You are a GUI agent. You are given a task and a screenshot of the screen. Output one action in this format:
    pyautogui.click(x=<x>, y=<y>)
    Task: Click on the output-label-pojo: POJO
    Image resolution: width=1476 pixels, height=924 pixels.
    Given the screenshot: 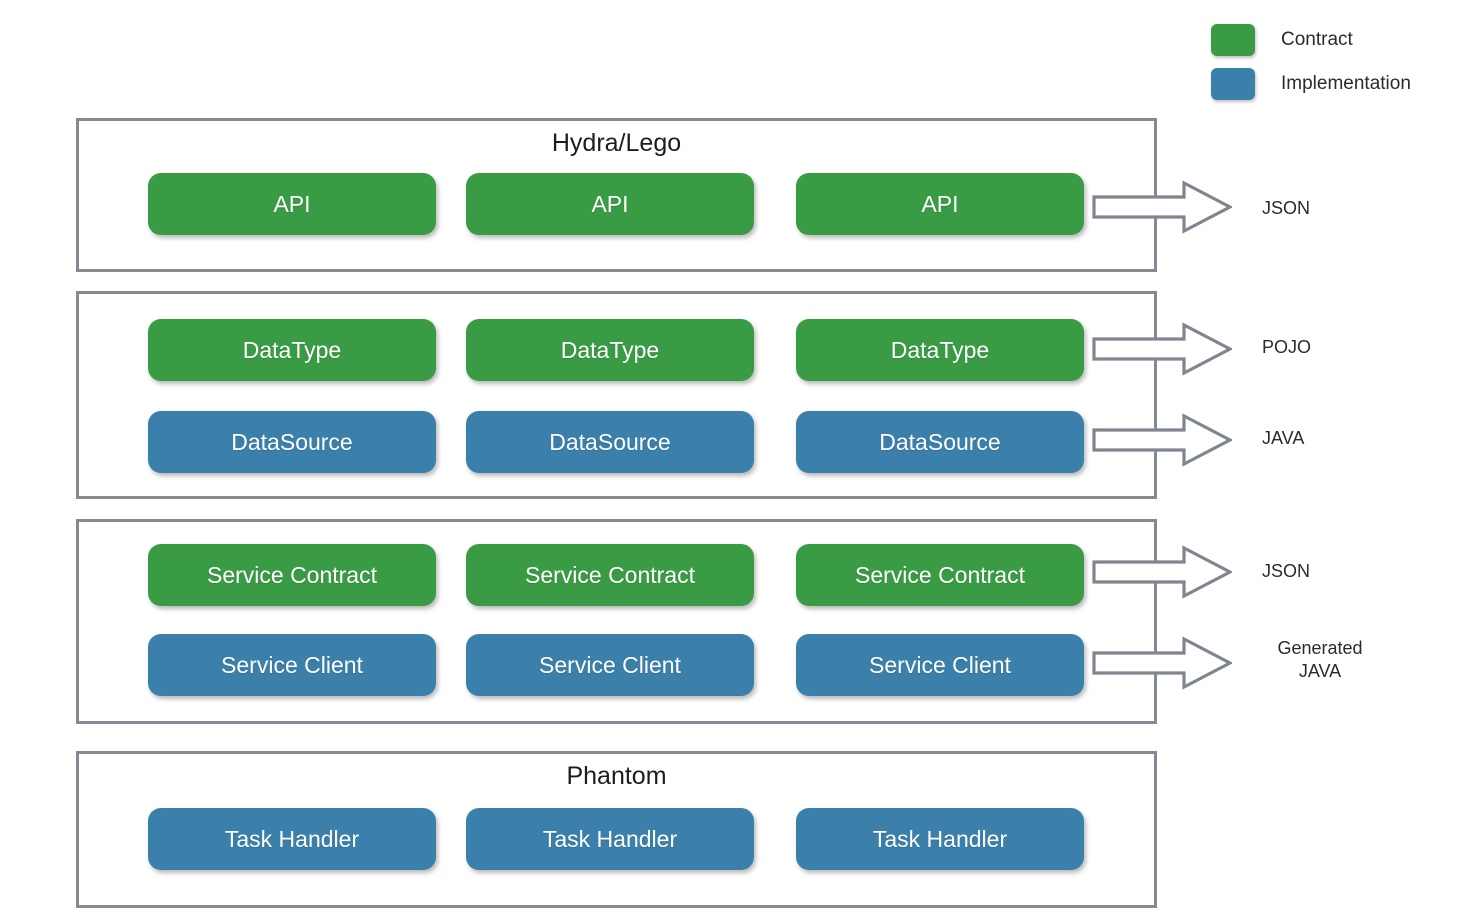 What is the action you would take?
    pyautogui.click(x=1287, y=347)
    